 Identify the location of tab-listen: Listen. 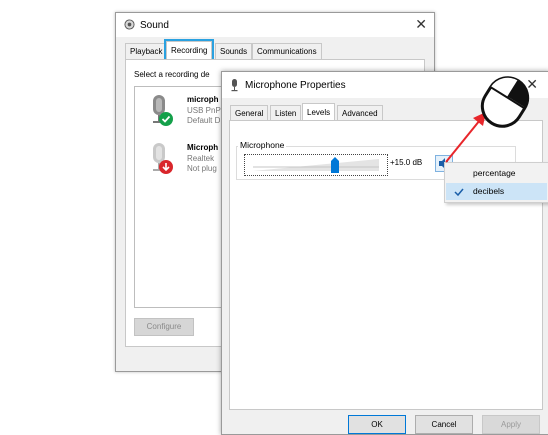
(286, 113).